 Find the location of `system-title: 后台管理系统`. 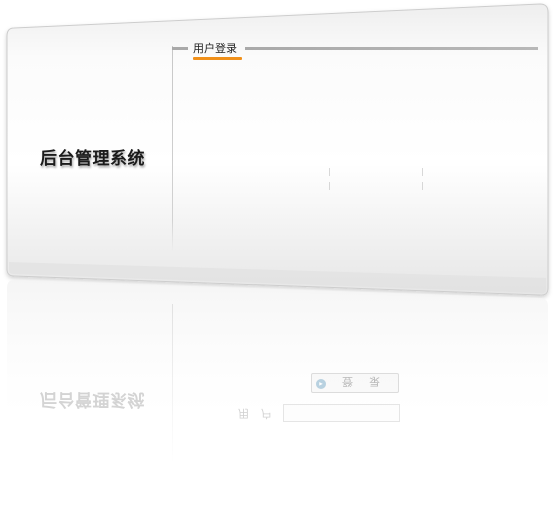

system-title: 后台管理系统 is located at coordinates (92, 159).